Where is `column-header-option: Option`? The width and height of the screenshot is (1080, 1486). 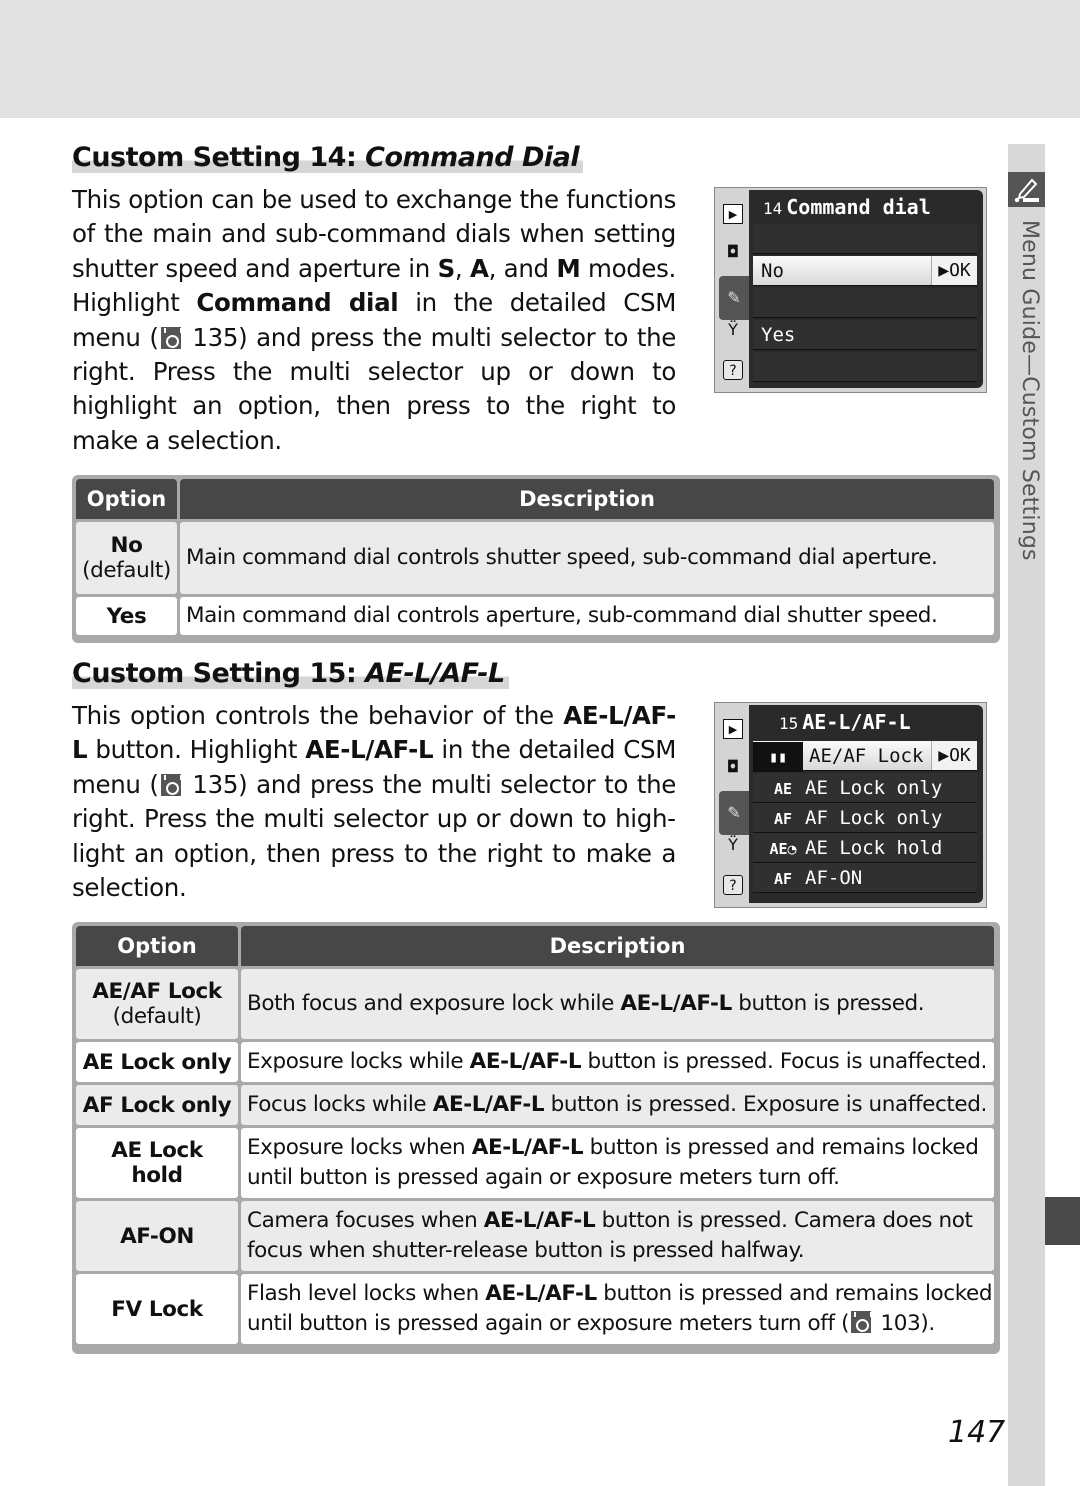
column-header-option: Option is located at coordinates (157, 946).